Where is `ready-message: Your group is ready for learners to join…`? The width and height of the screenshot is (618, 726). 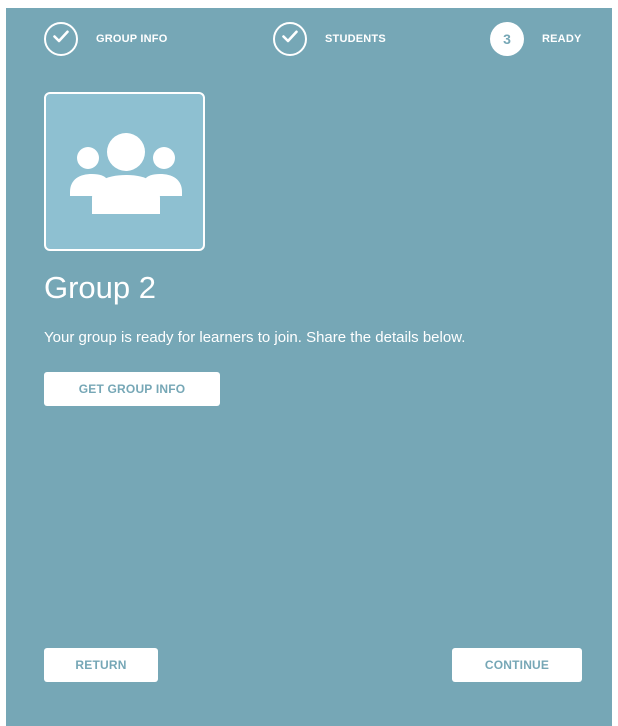 ready-message: Your group is ready for learners to join… is located at coordinates (255, 337).